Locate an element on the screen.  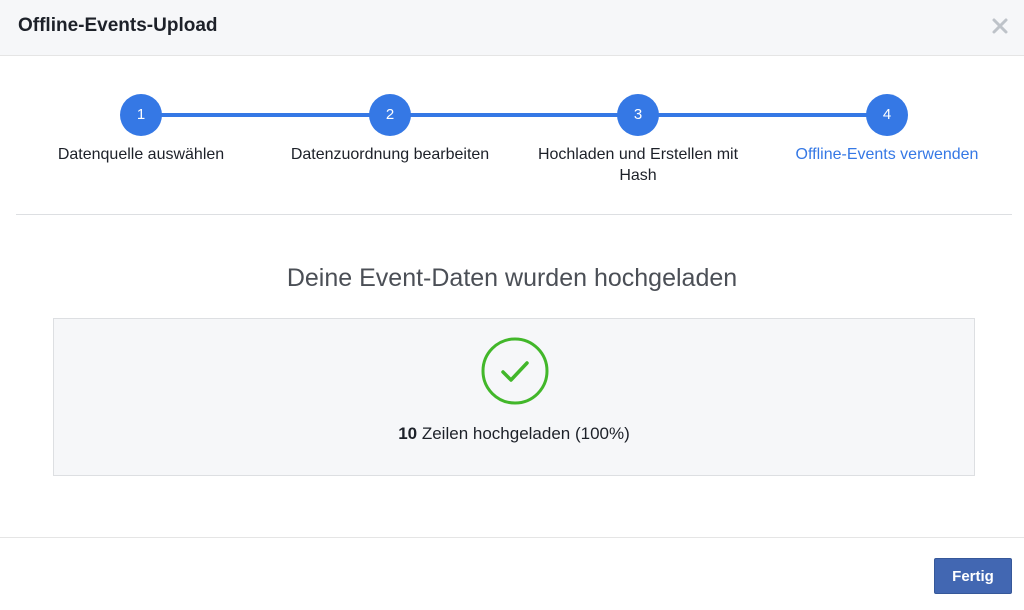
step-number: 1 is located at coordinates (141, 115).